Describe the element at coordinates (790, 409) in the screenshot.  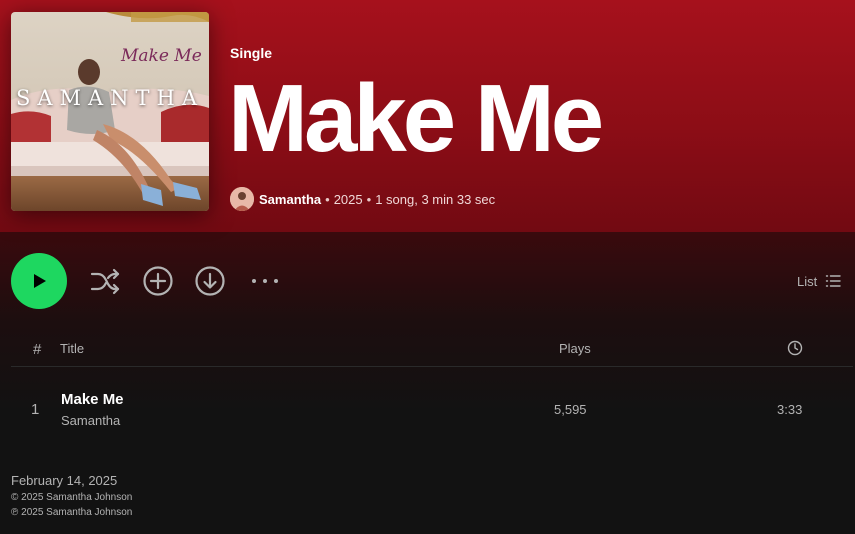
I see `track-duration: 3:33` at that location.